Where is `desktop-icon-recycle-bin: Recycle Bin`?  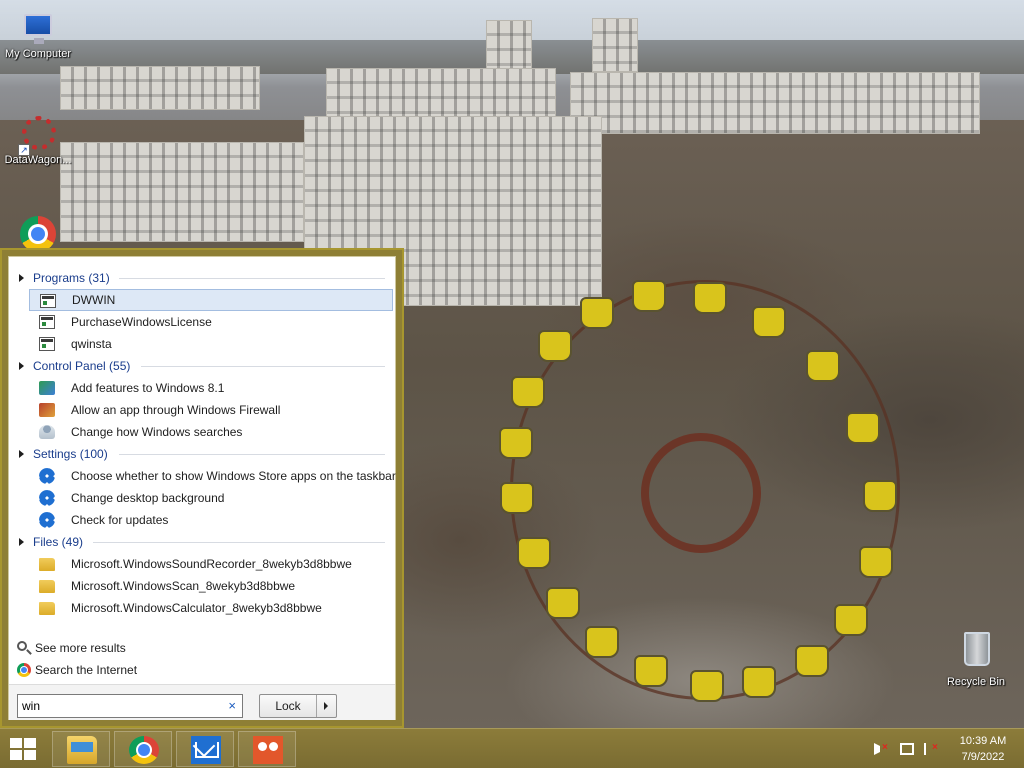 desktop-icon-recycle-bin: Recycle Bin is located at coordinates (976, 660).